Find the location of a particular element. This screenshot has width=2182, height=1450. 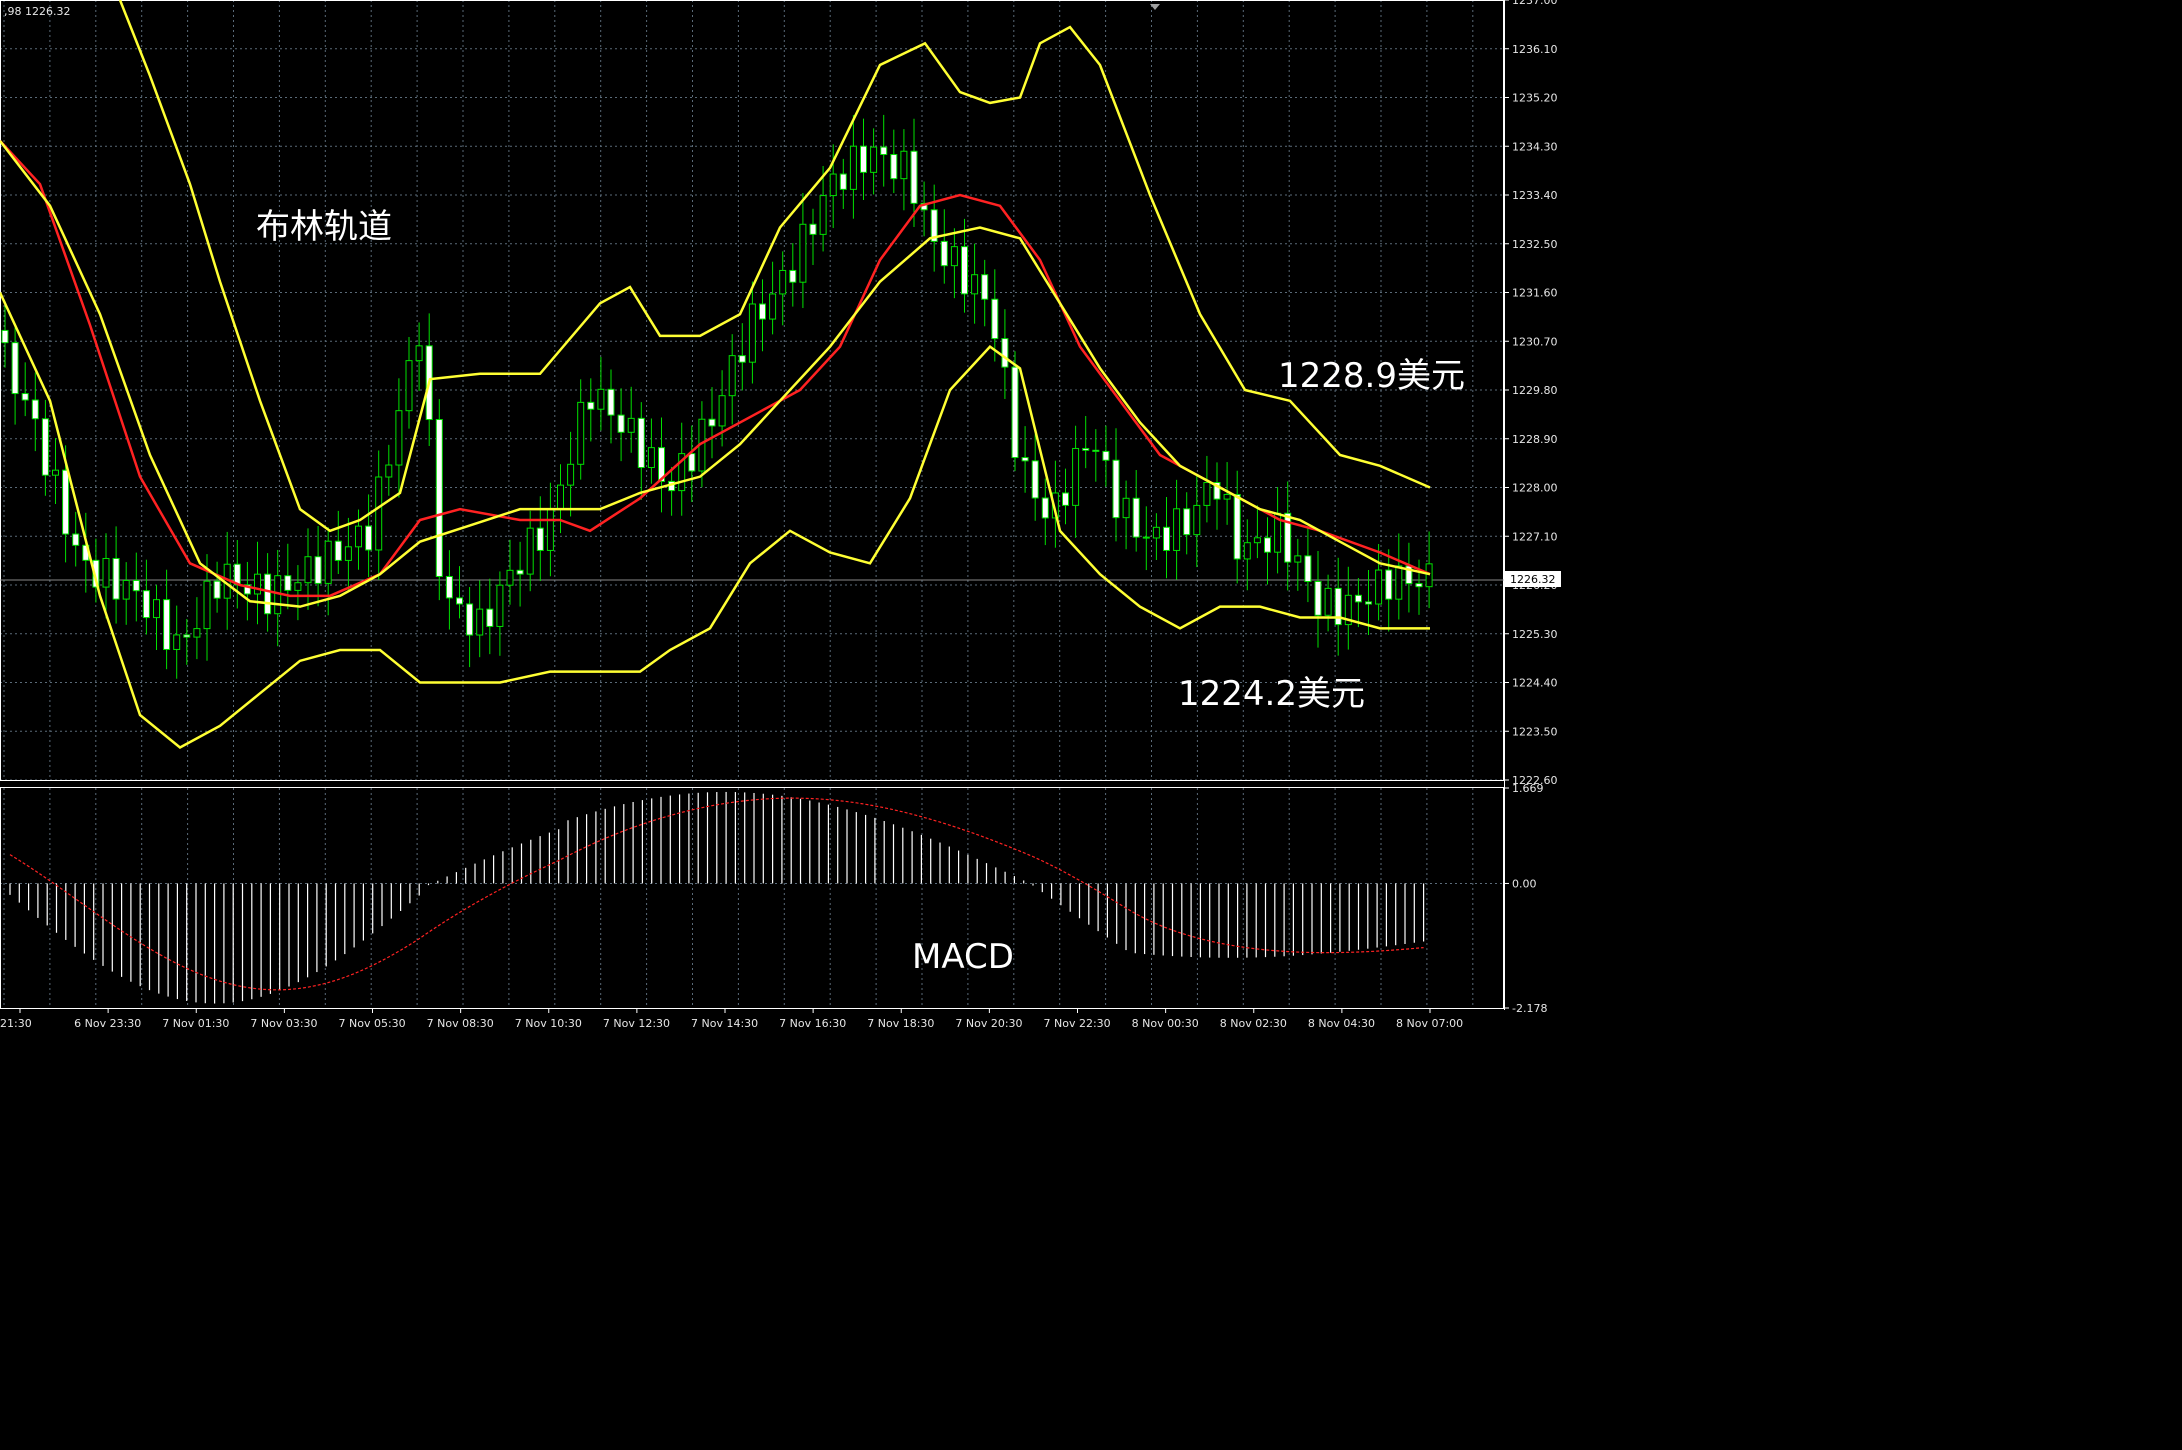

y-tick-label: 1227.10 is located at coordinates (1535, 536).